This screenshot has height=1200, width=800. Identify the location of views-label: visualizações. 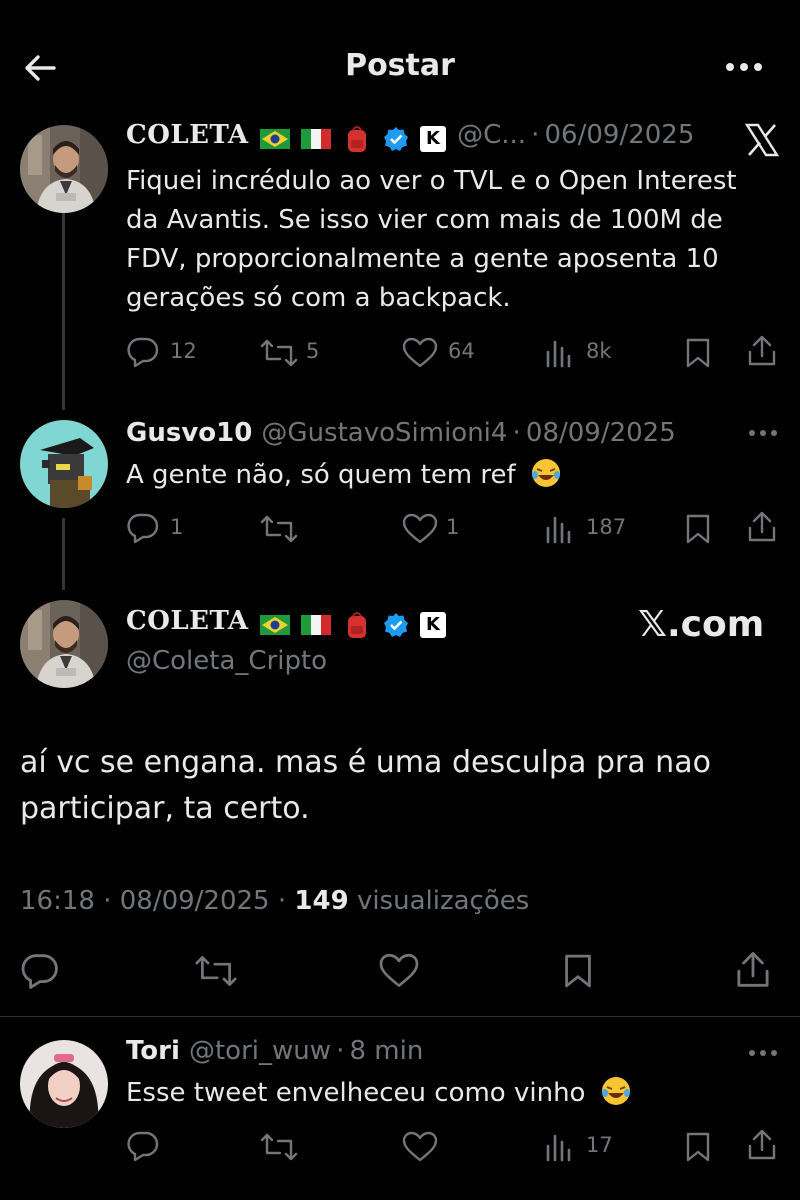
(443, 901).